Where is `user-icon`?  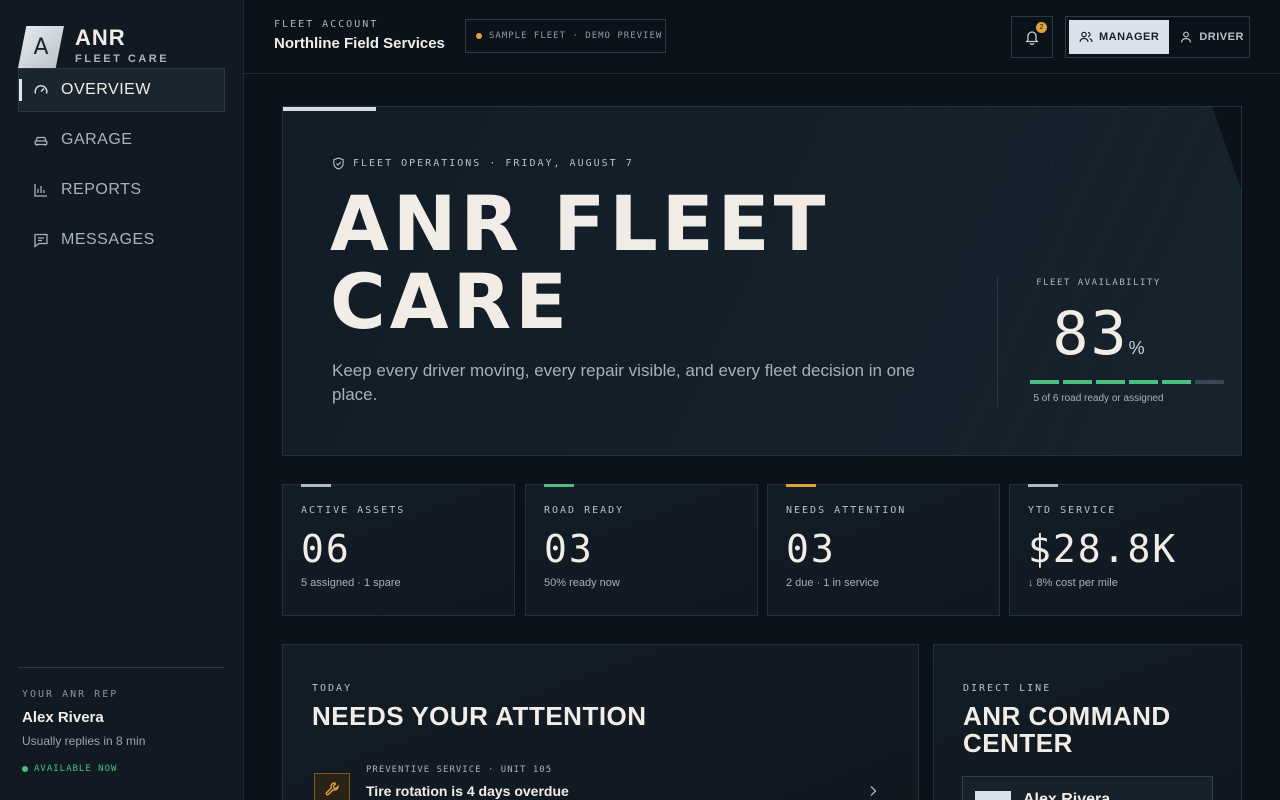
user-icon is located at coordinates (1186, 37).